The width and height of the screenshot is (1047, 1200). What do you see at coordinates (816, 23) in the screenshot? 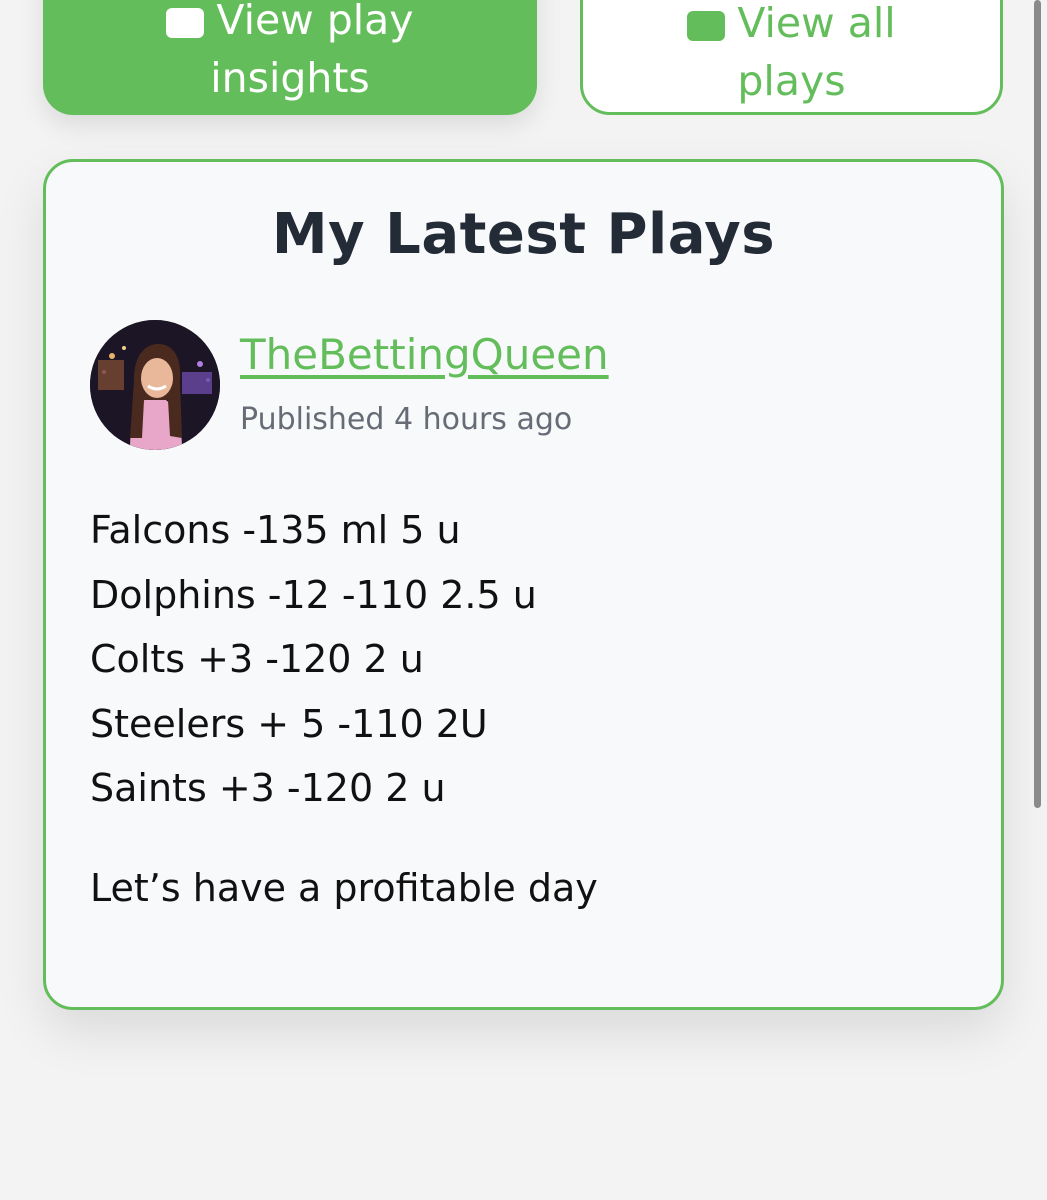
I see `view-all-plays-label-top: View all` at bounding box center [816, 23].